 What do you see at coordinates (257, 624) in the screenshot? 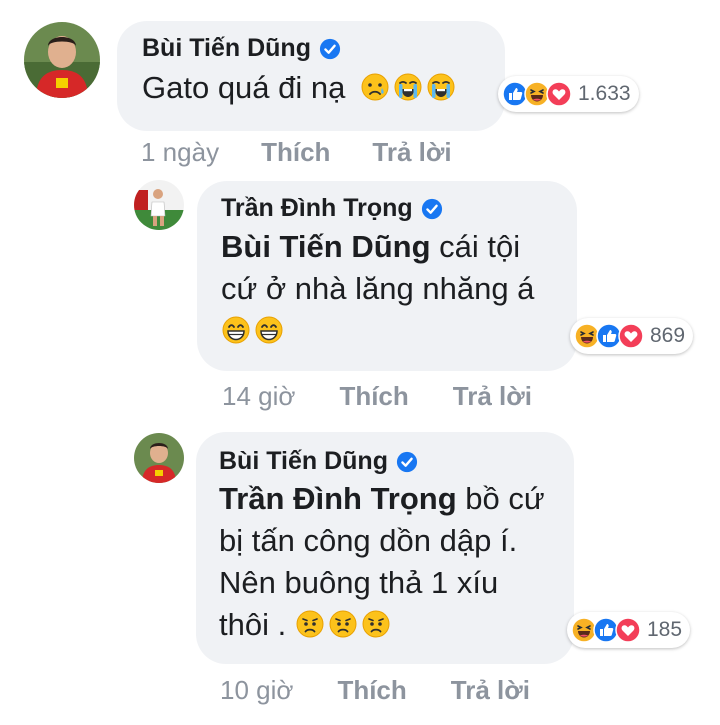
I see `comment-body-line-4: thôi .` at bounding box center [257, 624].